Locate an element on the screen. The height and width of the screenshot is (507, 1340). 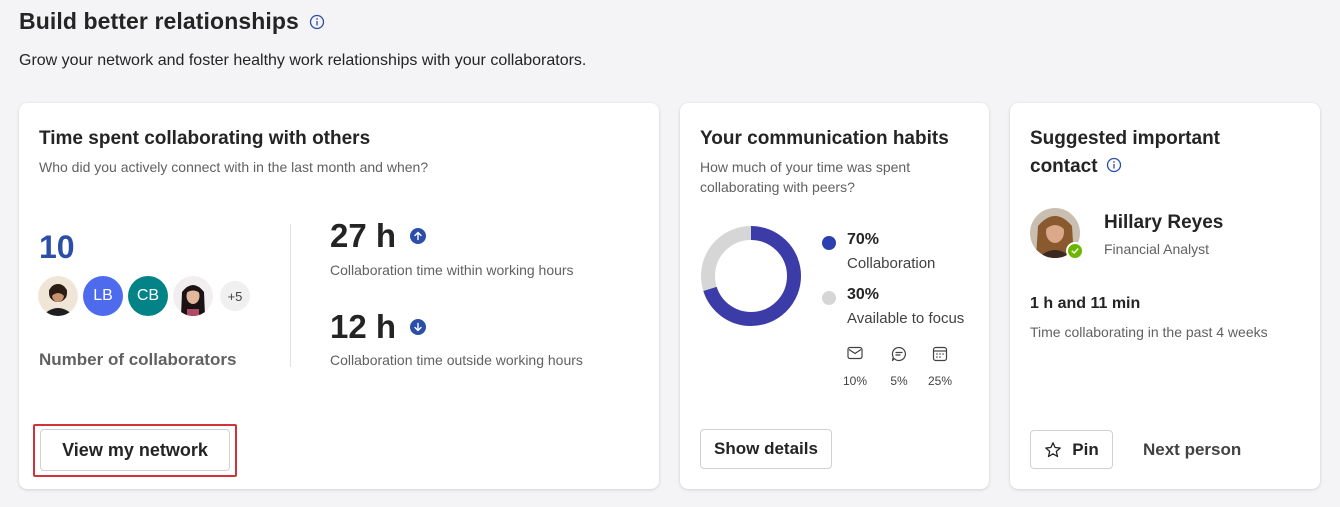
collaborator-avatars: LB CB +5 is located at coordinates (146, 296).